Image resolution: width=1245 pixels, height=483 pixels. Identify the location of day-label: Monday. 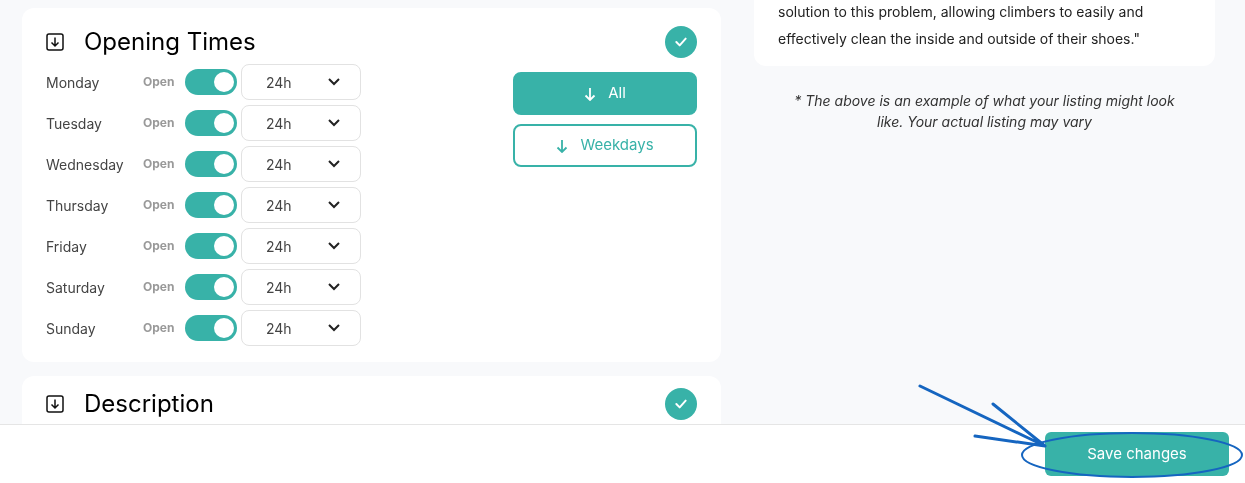
(73, 82).